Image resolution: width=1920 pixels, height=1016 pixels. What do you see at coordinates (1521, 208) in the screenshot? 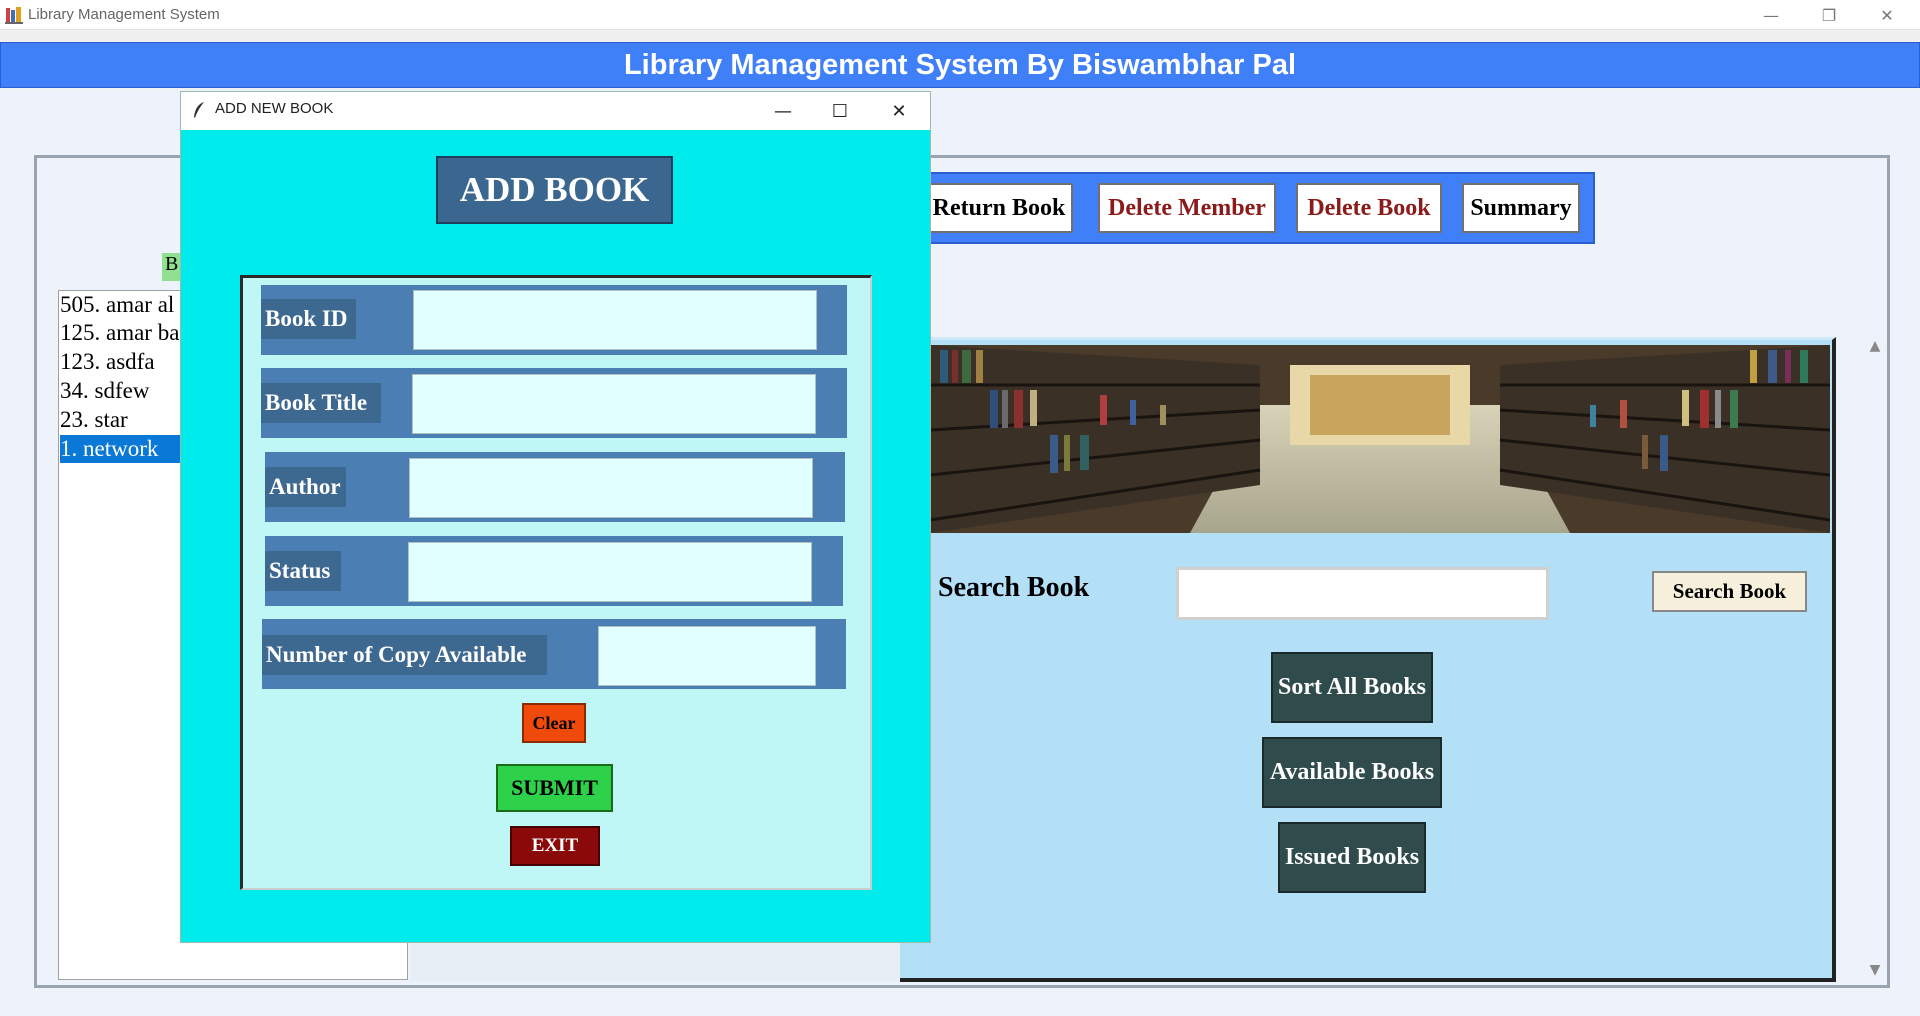
I see `summary-button: Summary` at bounding box center [1521, 208].